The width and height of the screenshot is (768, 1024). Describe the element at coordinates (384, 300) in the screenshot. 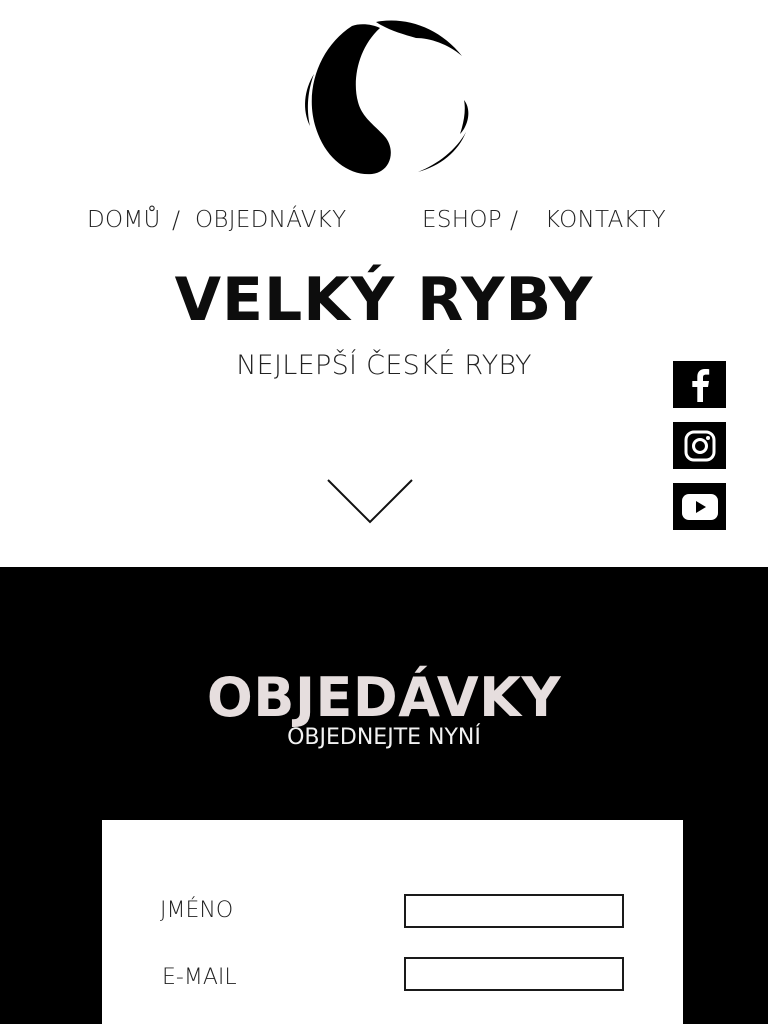

I see `site-title: VELKÝ RYBY` at that location.